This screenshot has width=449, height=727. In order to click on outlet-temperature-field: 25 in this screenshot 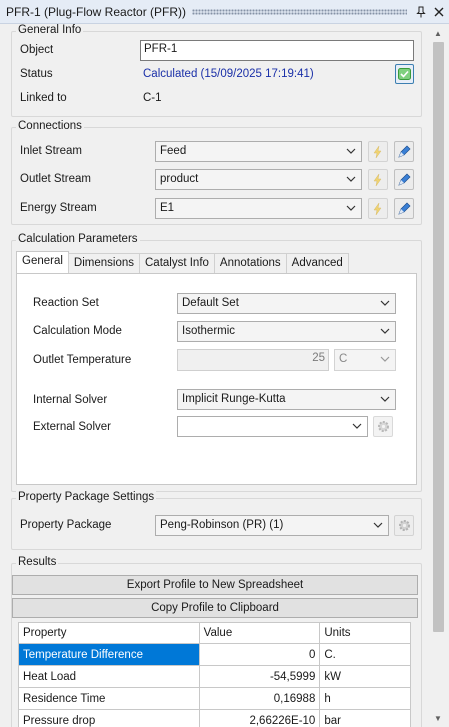, I will do `click(253, 360)`.